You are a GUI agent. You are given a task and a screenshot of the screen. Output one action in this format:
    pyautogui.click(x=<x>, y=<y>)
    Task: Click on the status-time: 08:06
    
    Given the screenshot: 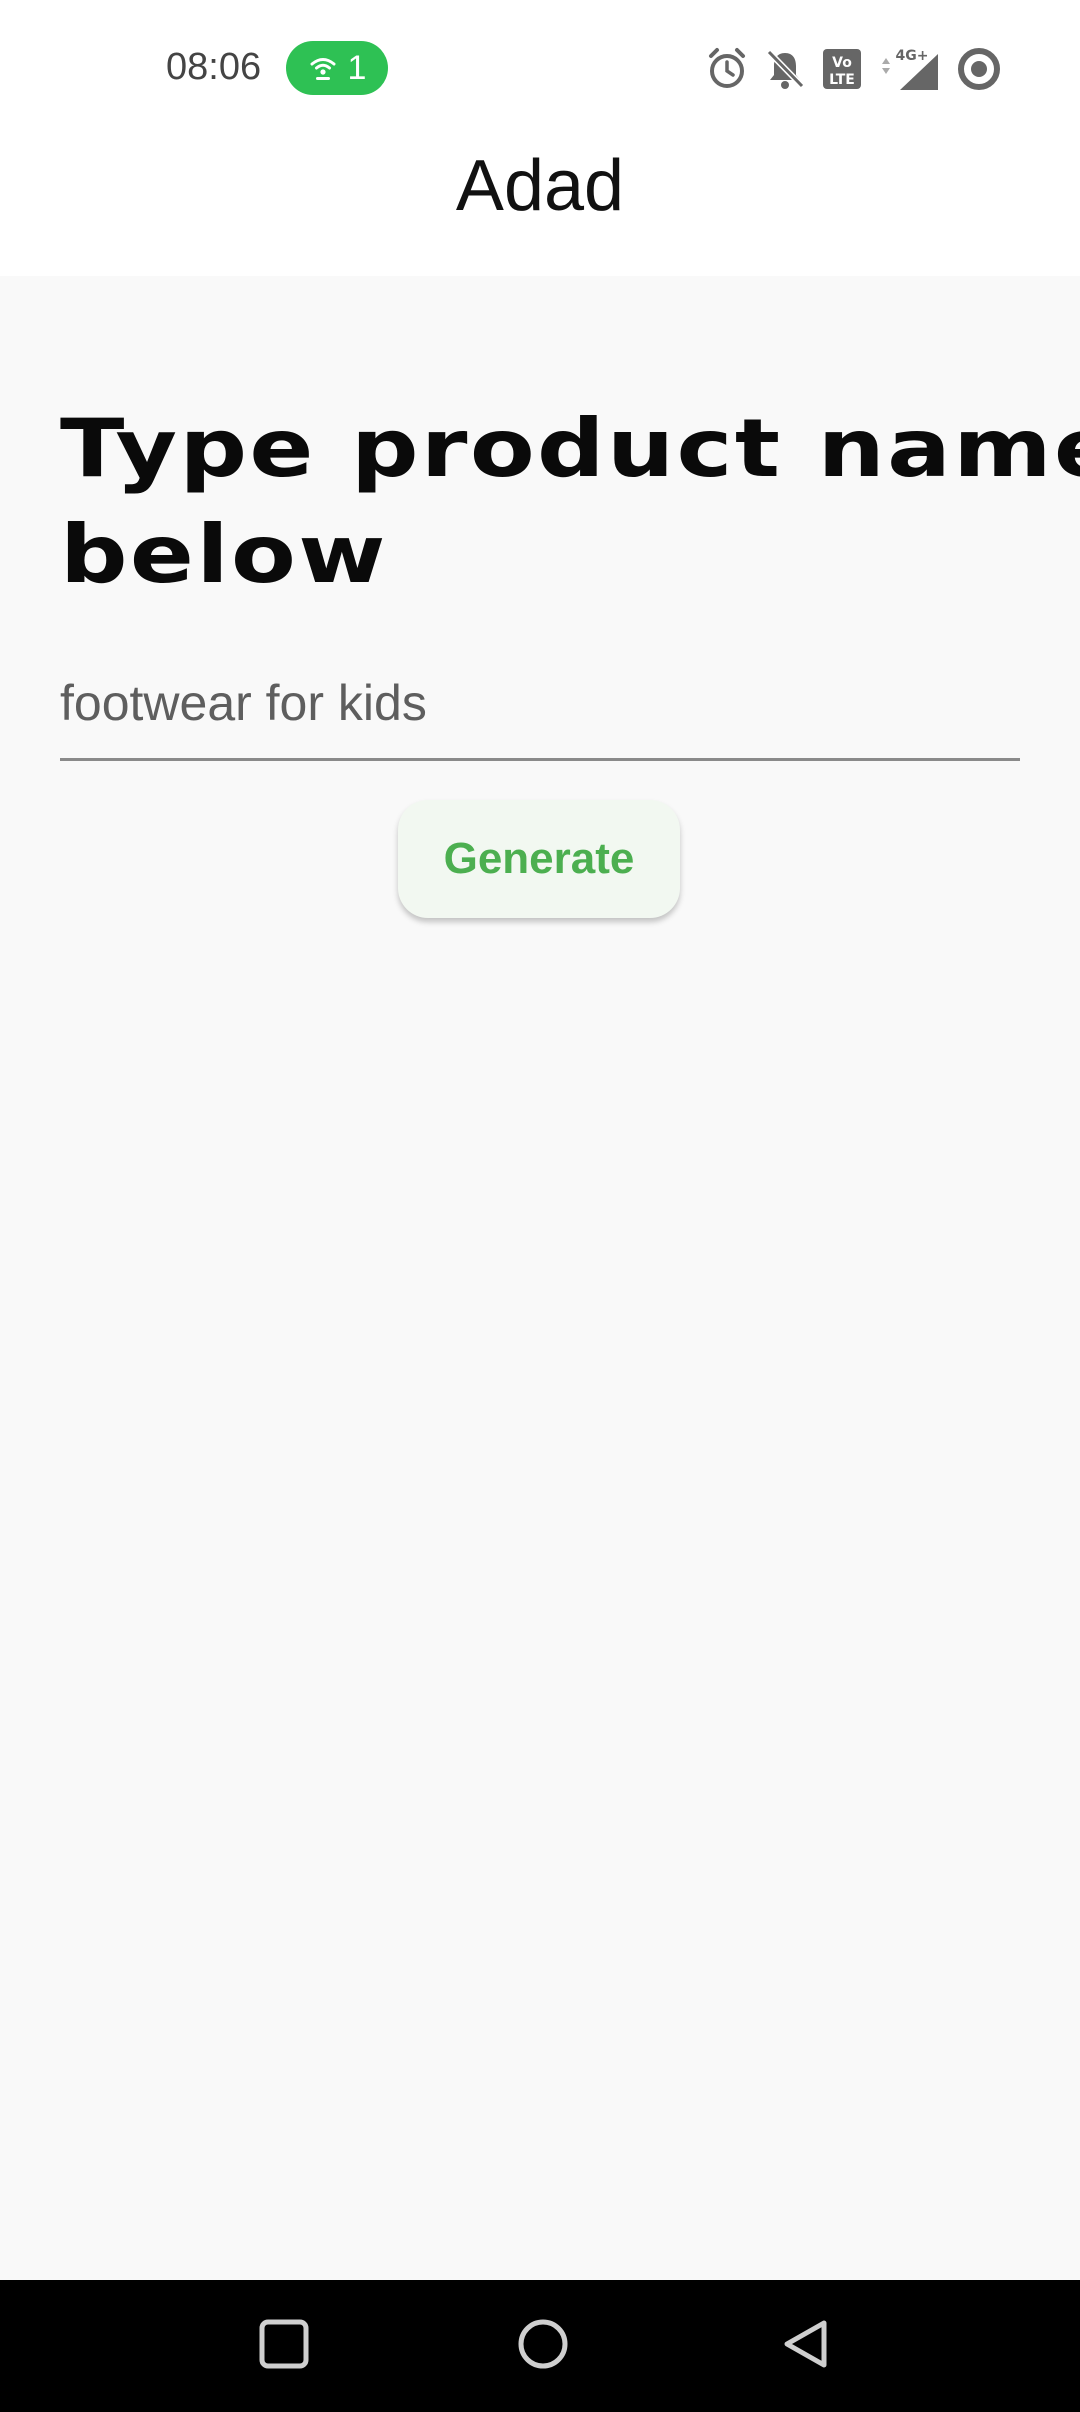 What is the action you would take?
    pyautogui.click(x=214, y=67)
    